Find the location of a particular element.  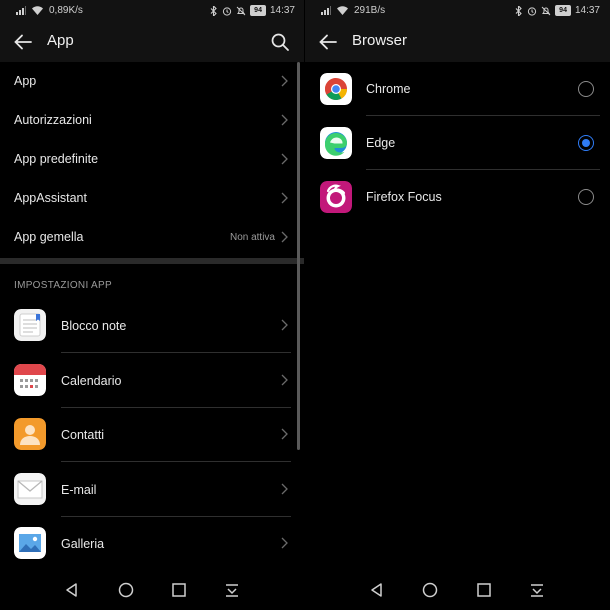

app-row-label: Galleria is located at coordinates (83, 544).